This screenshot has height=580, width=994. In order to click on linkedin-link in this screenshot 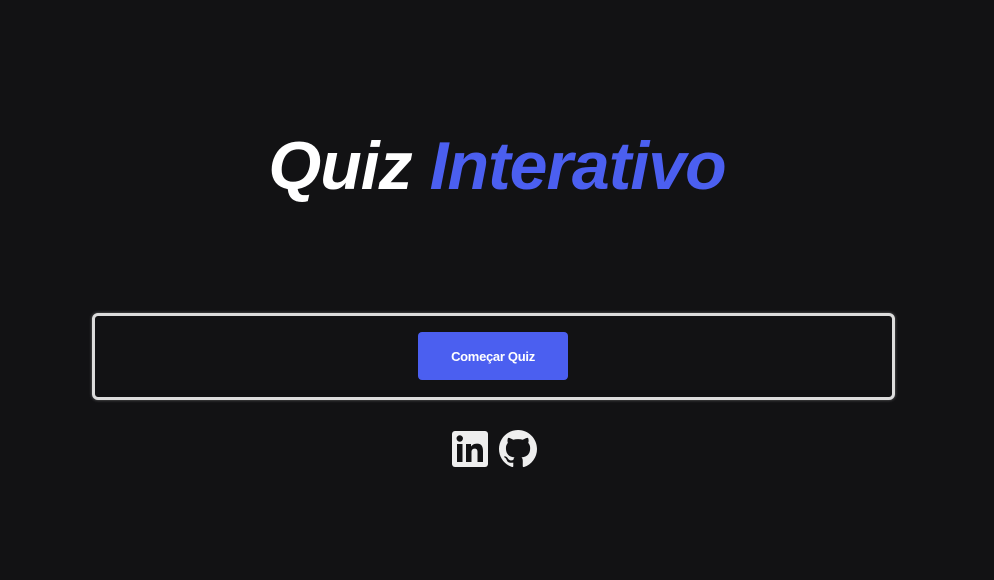, I will do `click(470, 449)`.